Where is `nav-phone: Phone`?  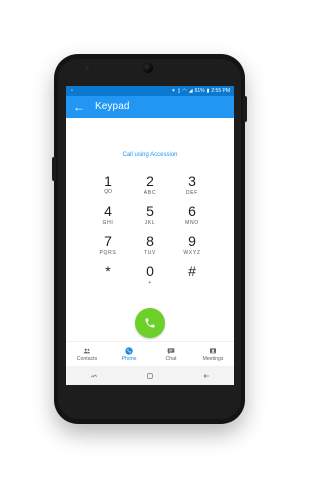
nav-phone: Phone is located at coordinates (129, 354).